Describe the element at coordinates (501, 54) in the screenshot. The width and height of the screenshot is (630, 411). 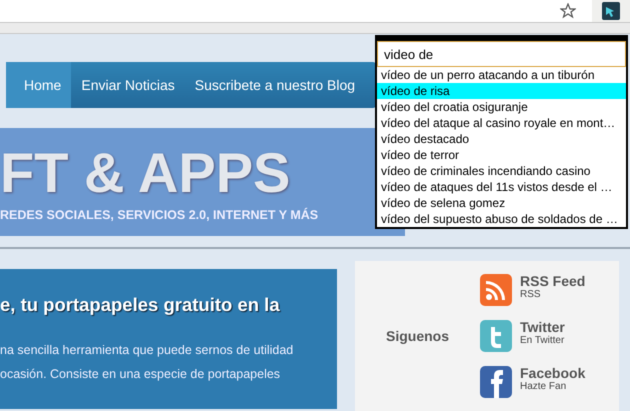
I see `search-field: video de` at that location.